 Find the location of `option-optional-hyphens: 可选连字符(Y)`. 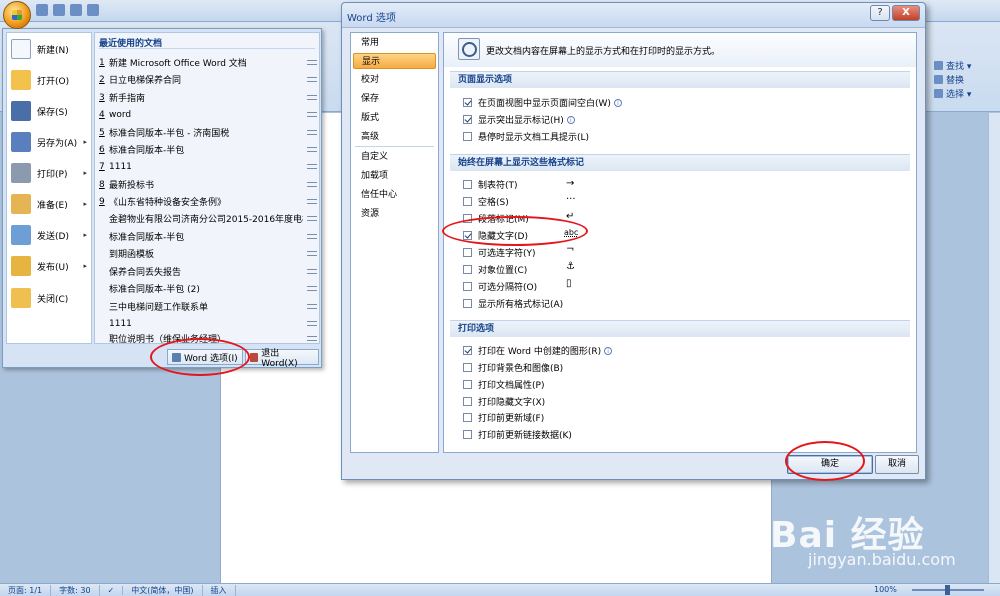

option-optional-hyphens: 可选连字符(Y) is located at coordinates (499, 252).